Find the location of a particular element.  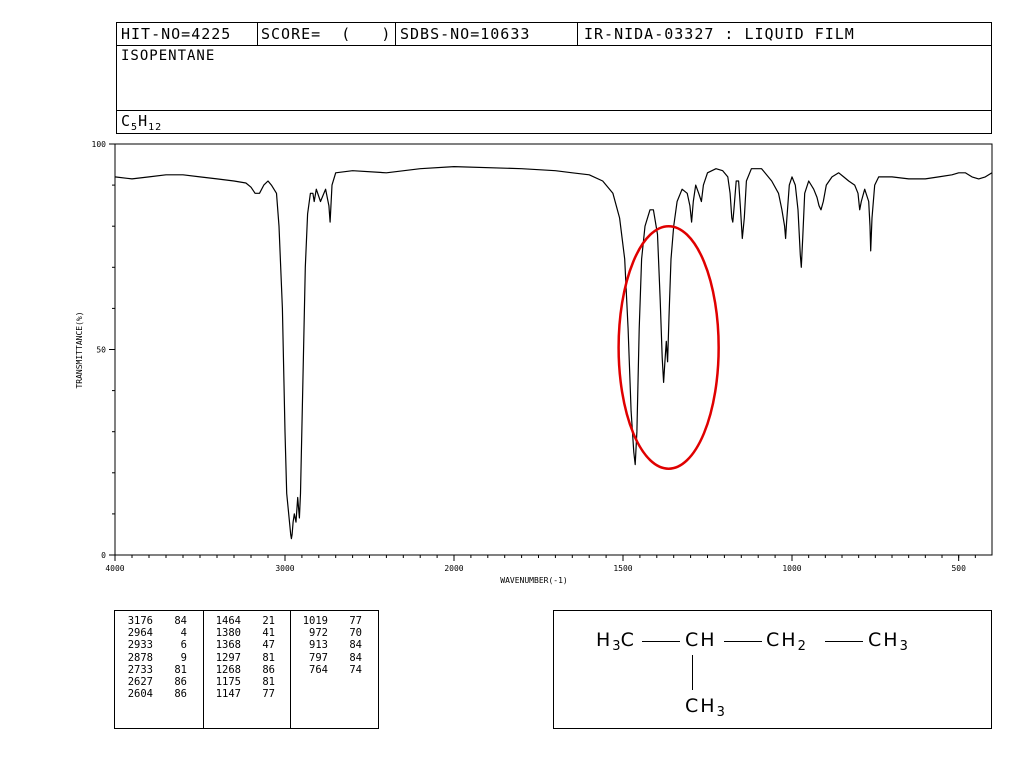

y-tick-label: 100 is located at coordinates (99, 144).